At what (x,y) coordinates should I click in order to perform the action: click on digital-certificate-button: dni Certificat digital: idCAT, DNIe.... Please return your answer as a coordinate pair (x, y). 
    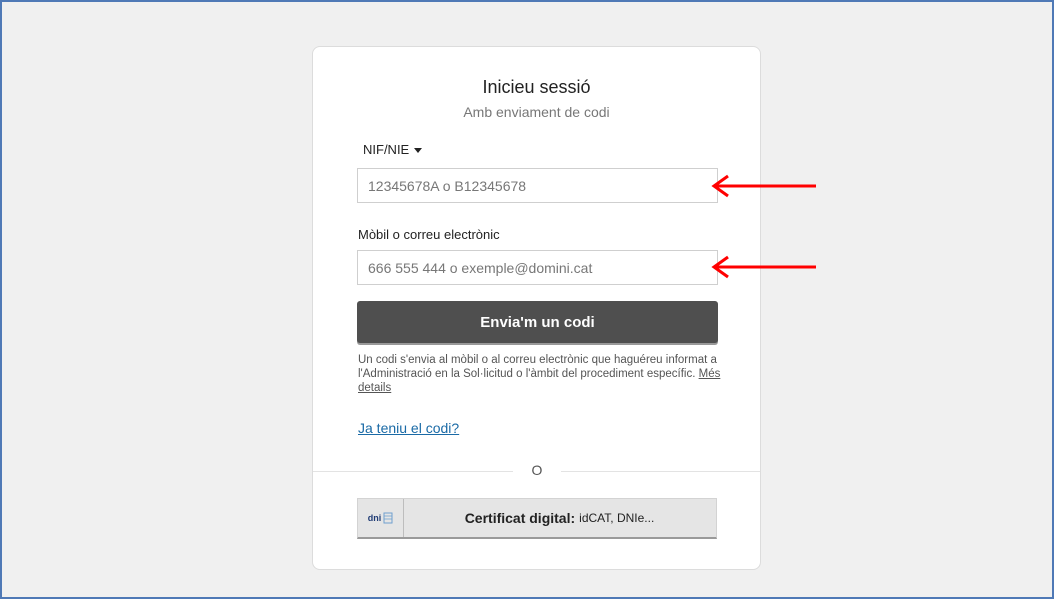
    Looking at the image, I should click on (537, 518).